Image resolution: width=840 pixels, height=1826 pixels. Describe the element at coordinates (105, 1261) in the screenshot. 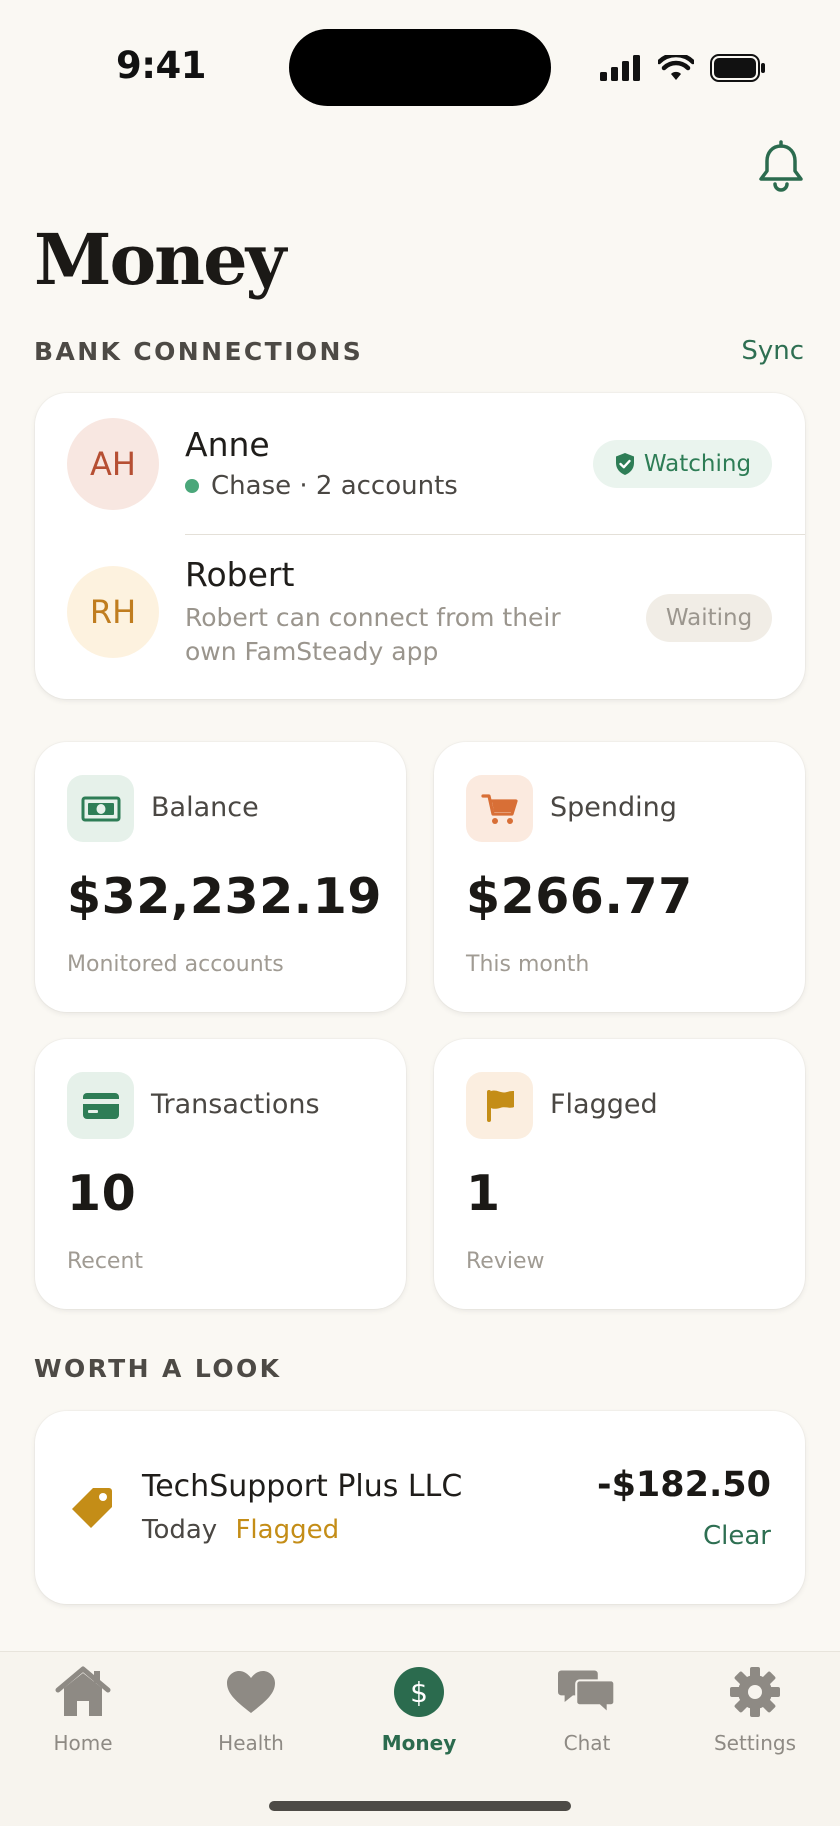

I see `stat-subtext: Recent` at that location.